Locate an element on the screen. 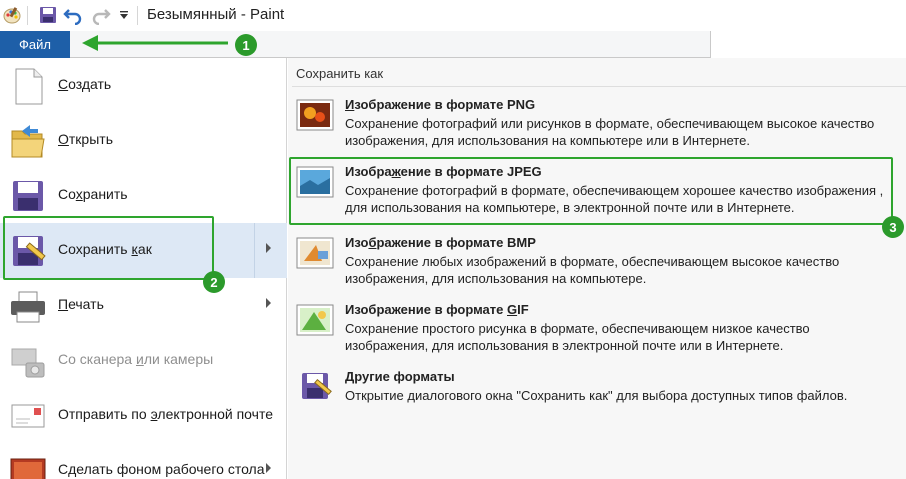  customize-dropdown-icon is located at coordinates (124, 15).